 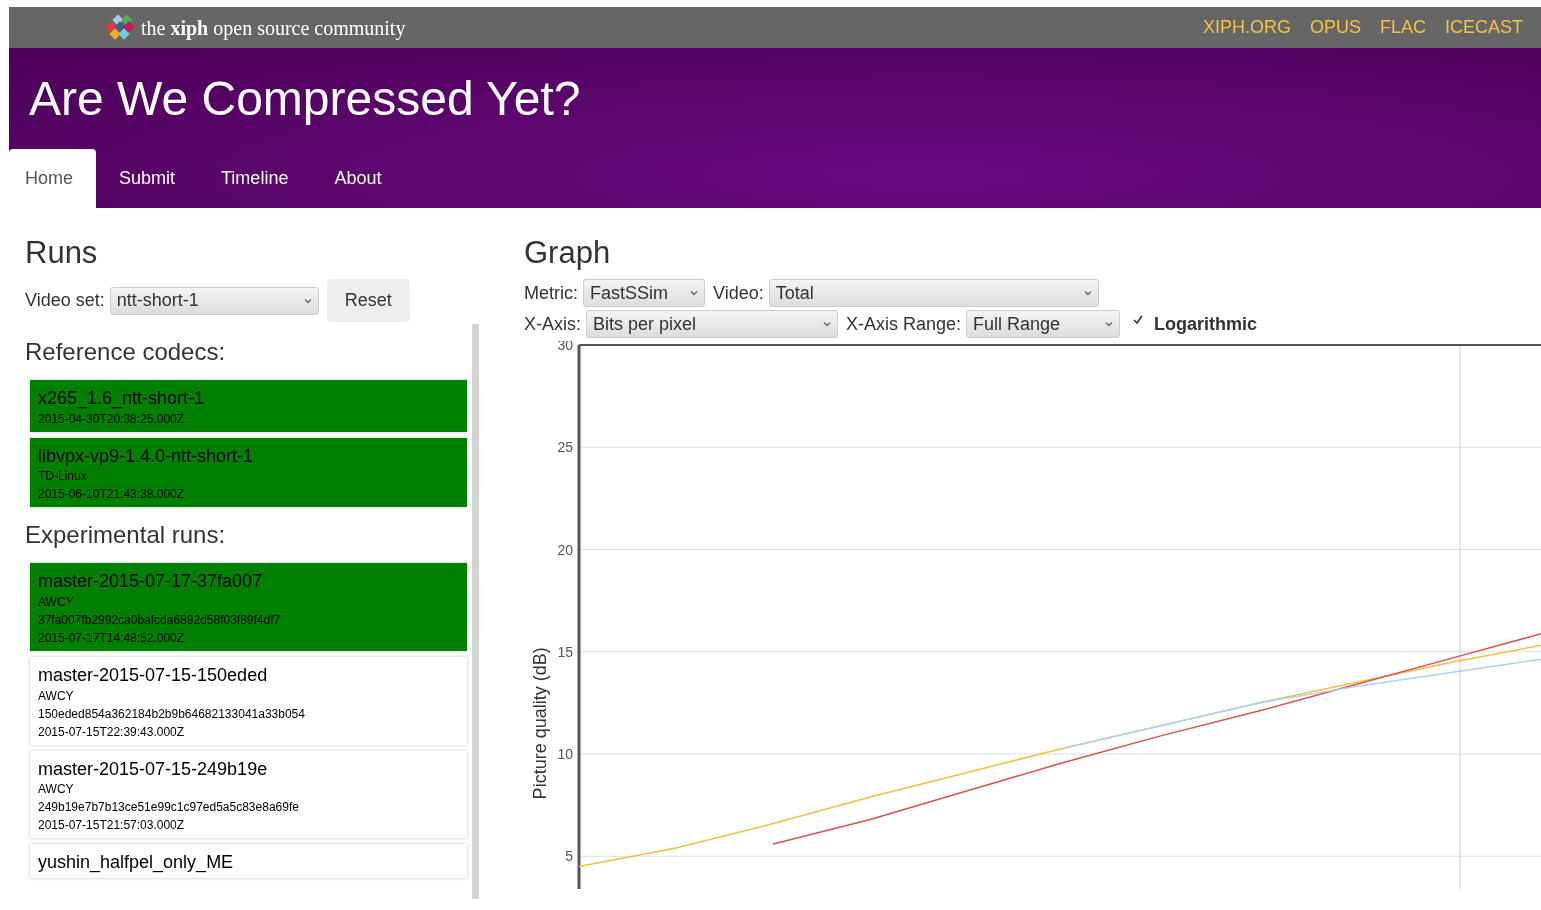 I want to click on run-name: master-2015-07-15-249b19e, so click(x=153, y=769).